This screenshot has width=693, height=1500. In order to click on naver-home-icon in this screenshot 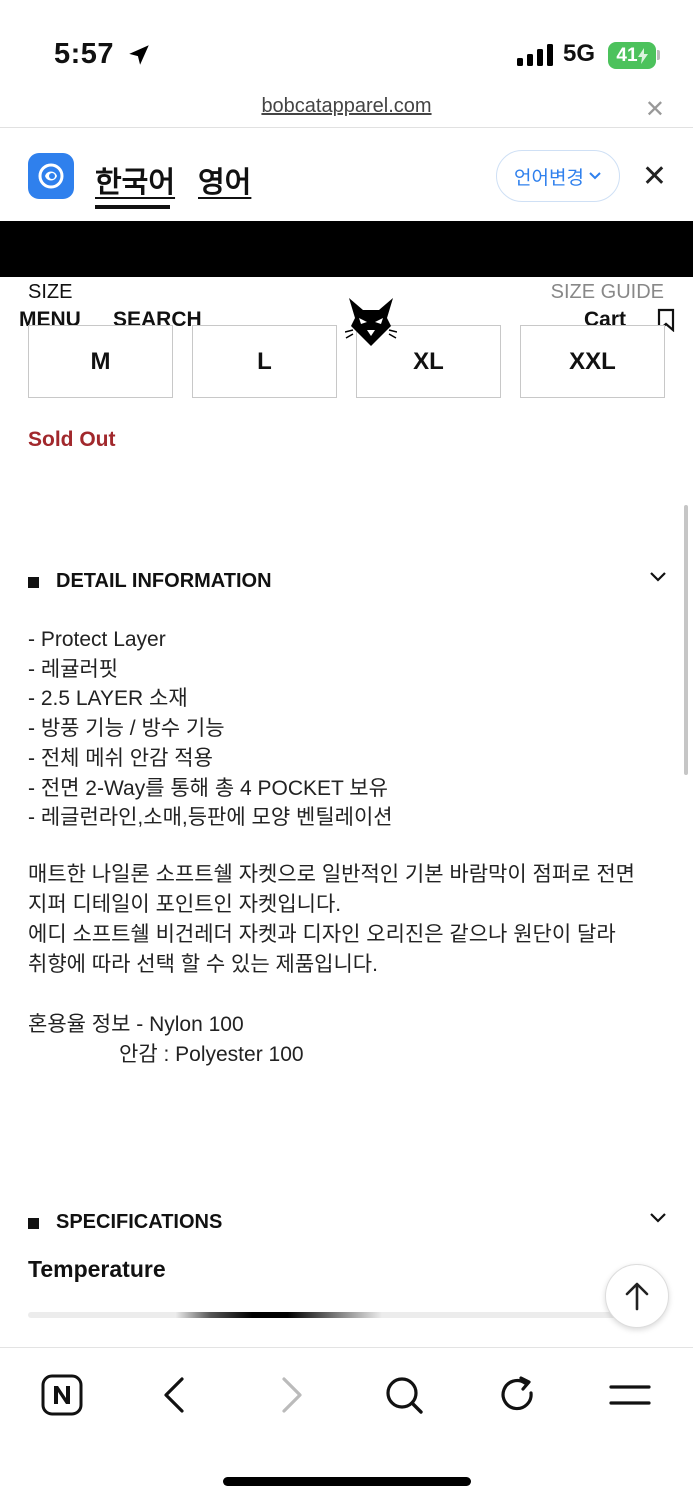, I will do `click(62, 1395)`.